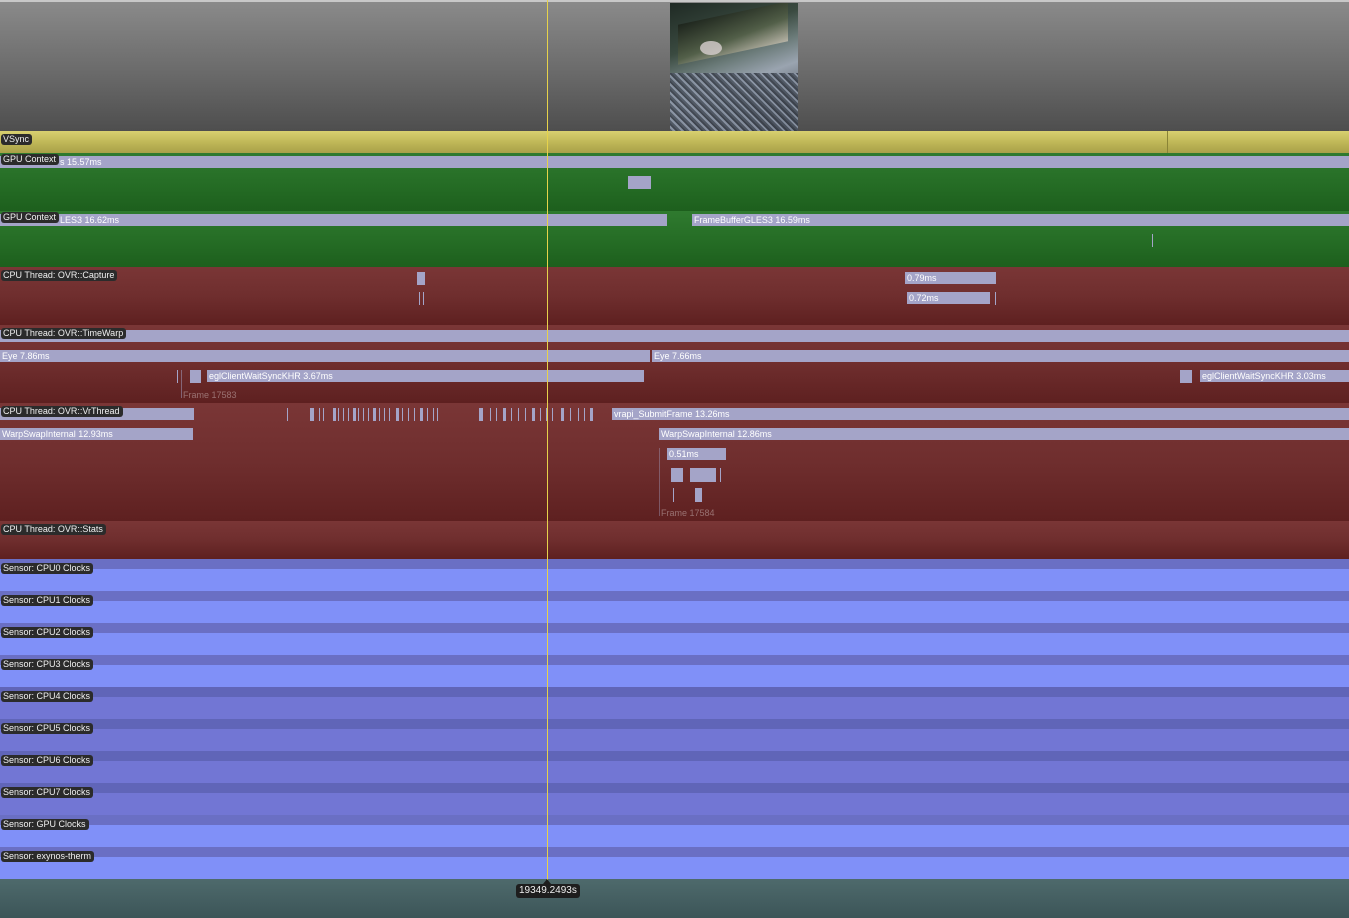 The image size is (1349, 918). Describe the element at coordinates (48, 856) in the screenshot. I see `sensor-label: Sensor: exynos-therm` at that location.